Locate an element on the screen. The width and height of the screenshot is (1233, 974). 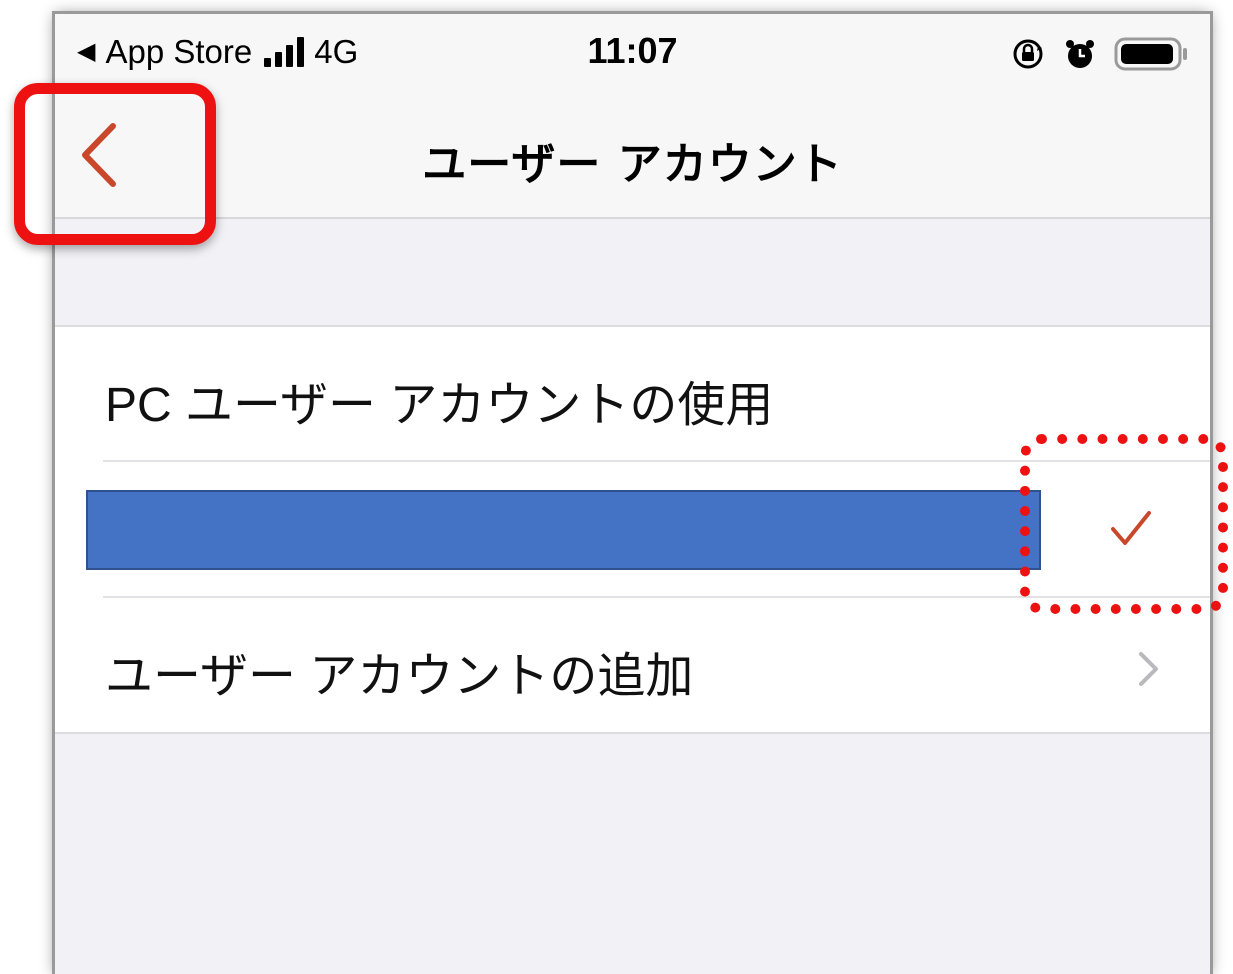
rotation-lock-icon is located at coordinates (1028, 54).